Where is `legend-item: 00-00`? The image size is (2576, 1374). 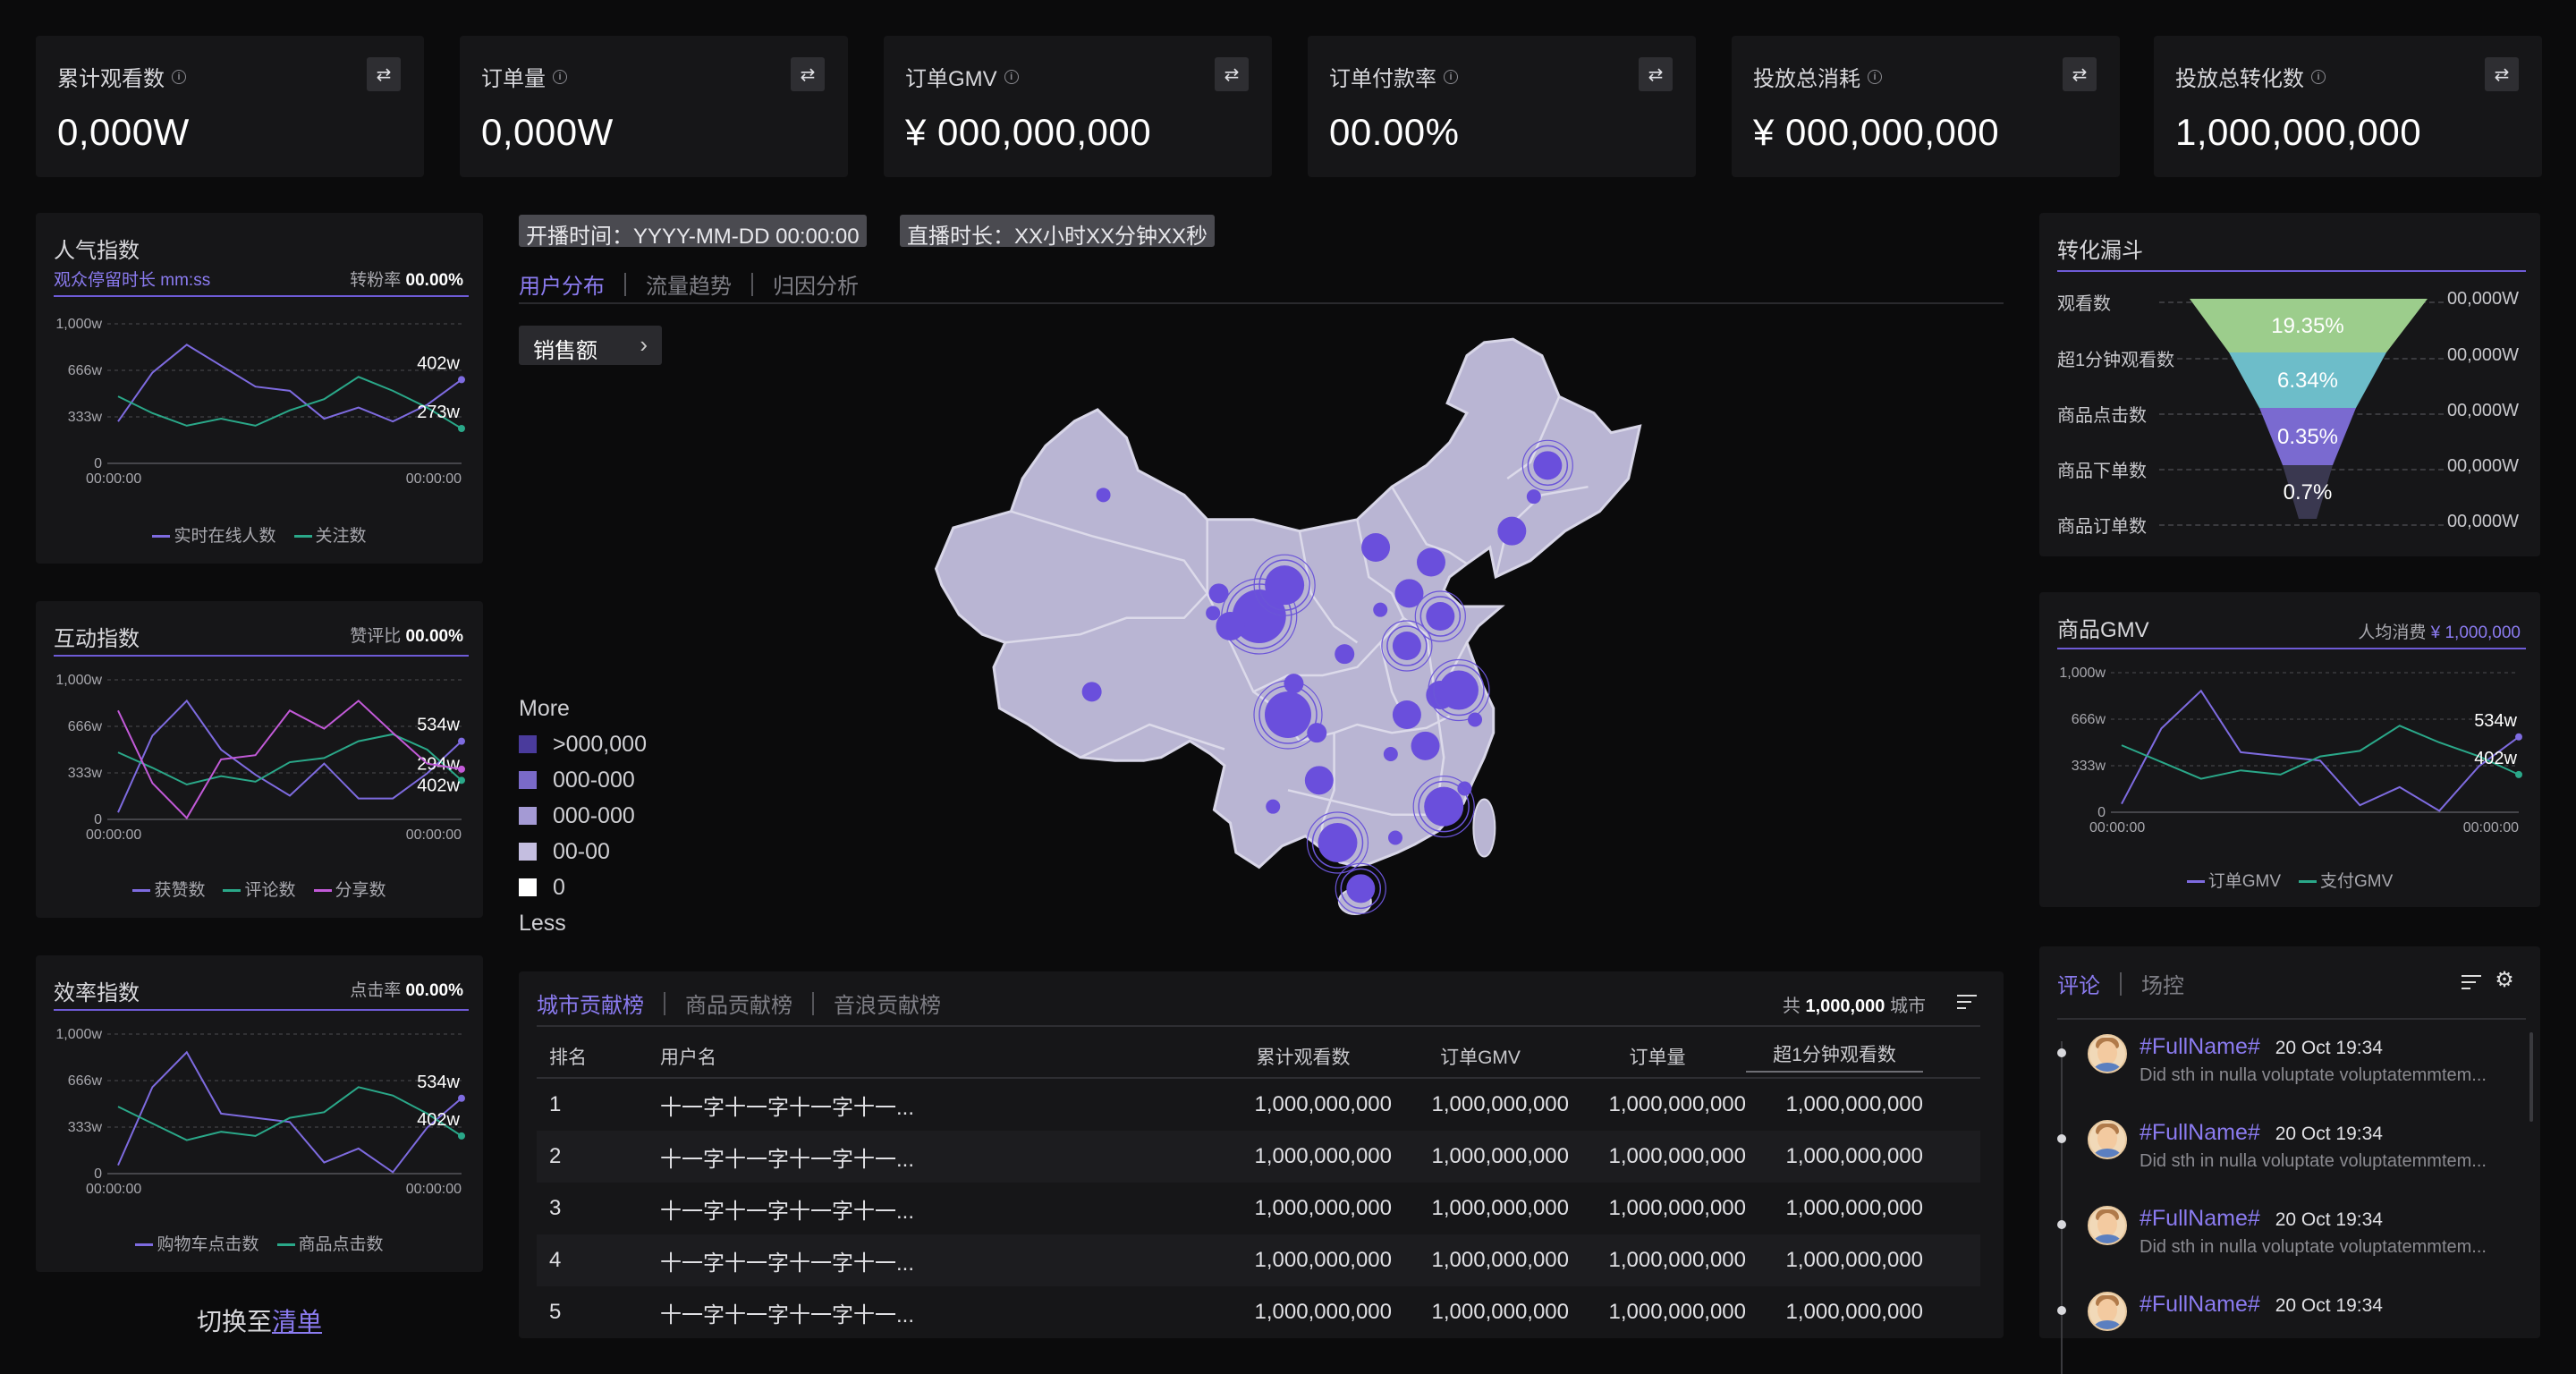
legend-item: 00-00 is located at coordinates (583, 851).